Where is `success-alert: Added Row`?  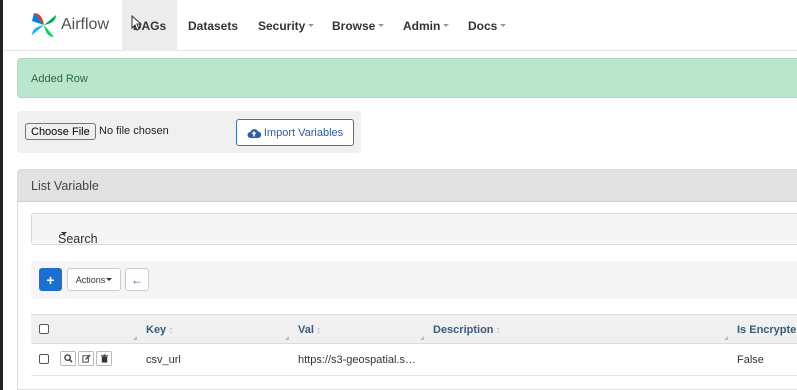 success-alert: Added Row is located at coordinates (407, 78).